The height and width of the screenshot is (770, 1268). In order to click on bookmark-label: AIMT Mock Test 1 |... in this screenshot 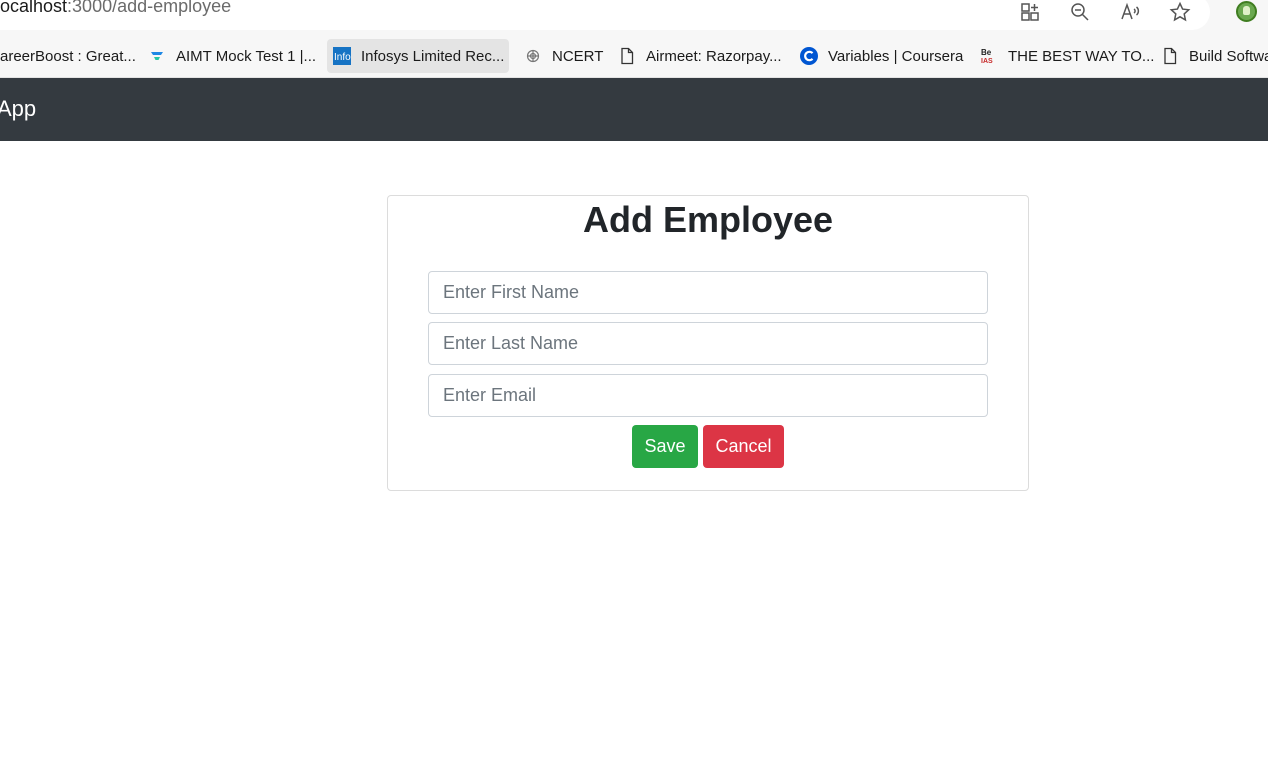, I will do `click(246, 56)`.